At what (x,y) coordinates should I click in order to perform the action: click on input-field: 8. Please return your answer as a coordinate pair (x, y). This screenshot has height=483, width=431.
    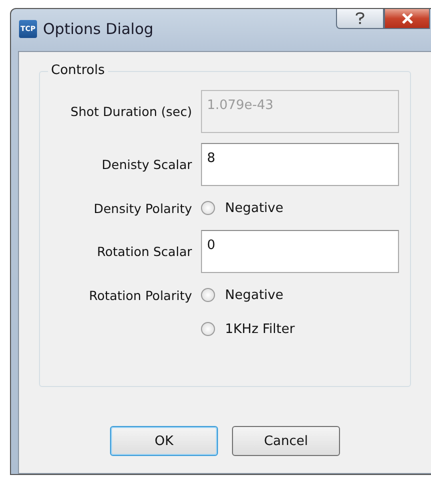
    Looking at the image, I should click on (300, 164).